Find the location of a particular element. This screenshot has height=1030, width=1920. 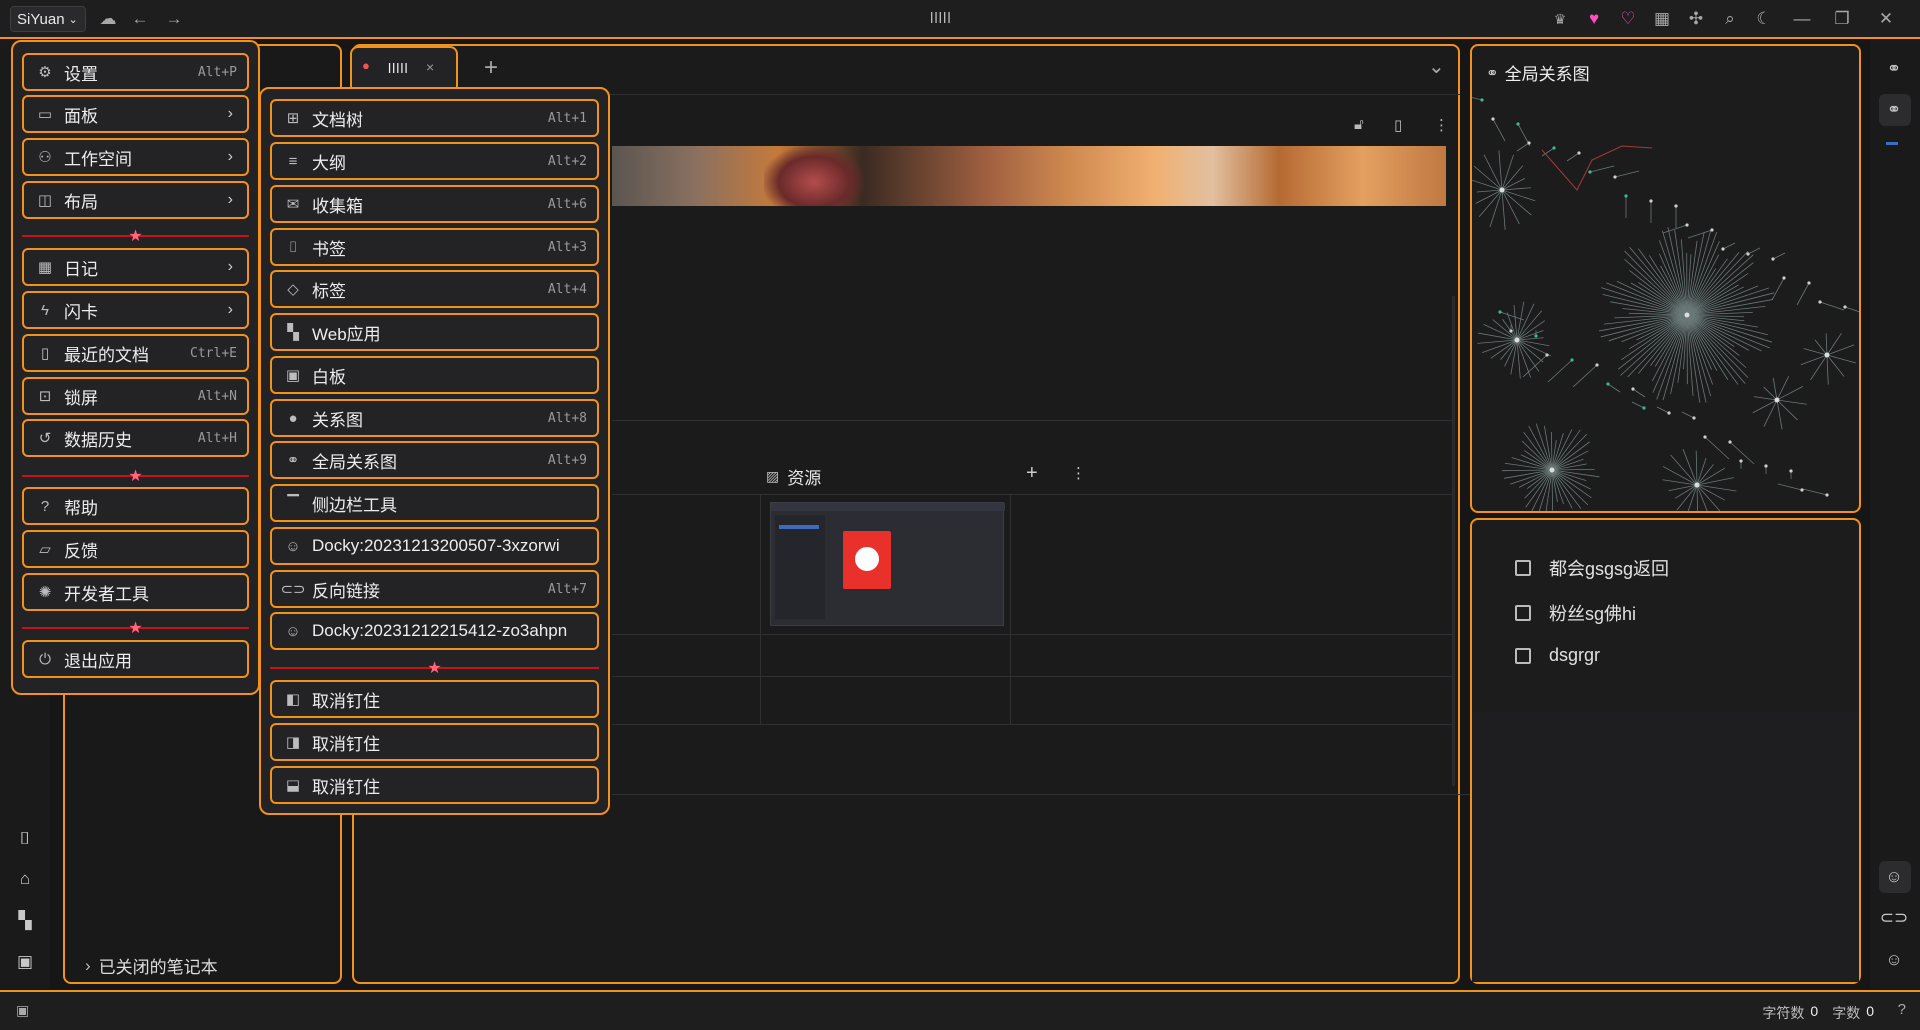

menu-item-file: ▯ 最近的文档 Ctrl+E is located at coordinates (135, 353).